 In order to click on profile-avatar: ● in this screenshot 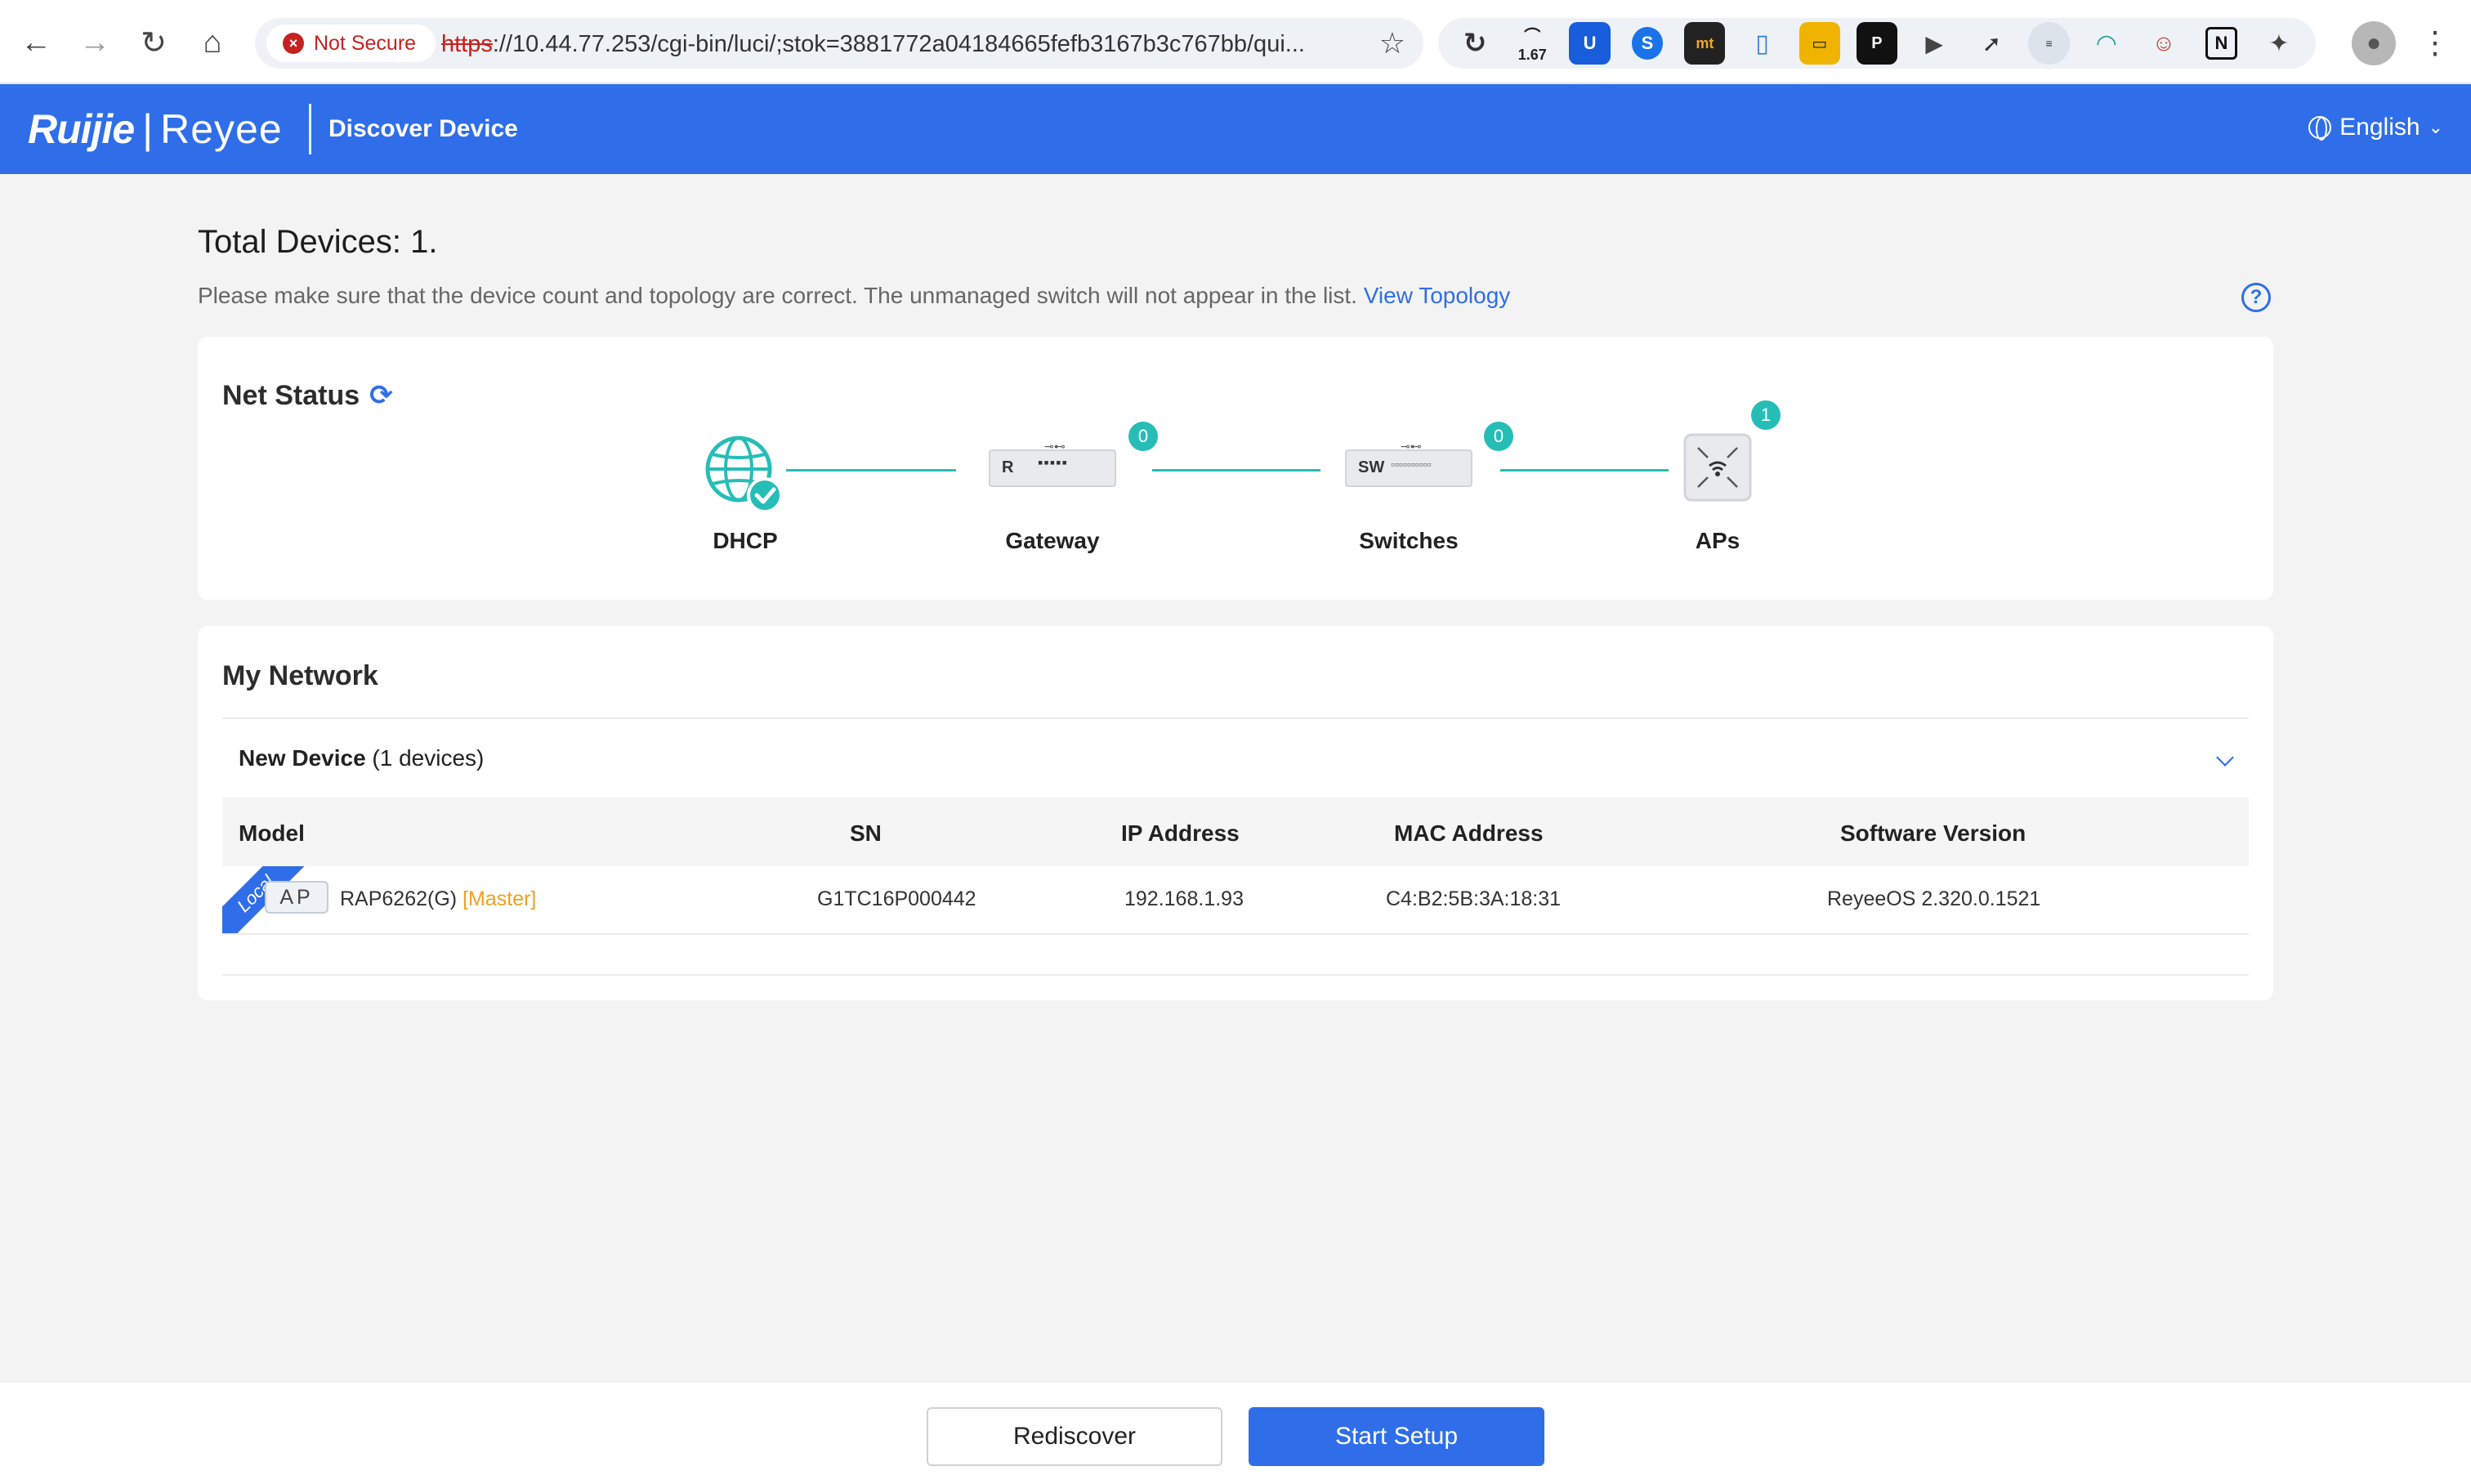, I will do `click(2374, 43)`.